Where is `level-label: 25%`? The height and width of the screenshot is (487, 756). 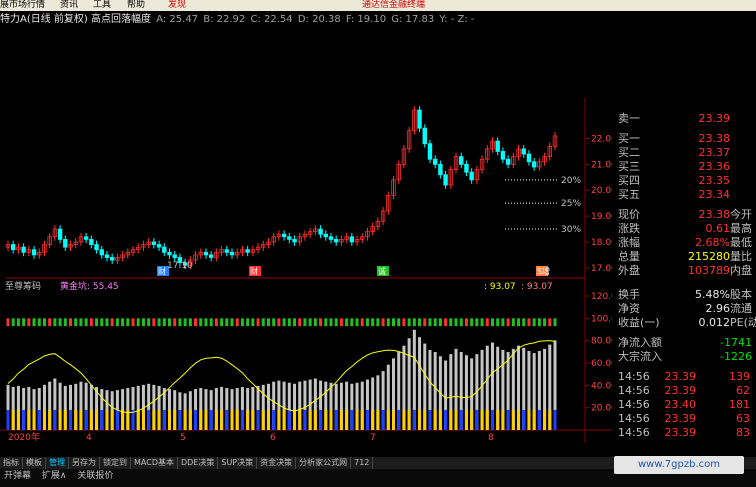
level-label: 25% is located at coordinates (571, 204).